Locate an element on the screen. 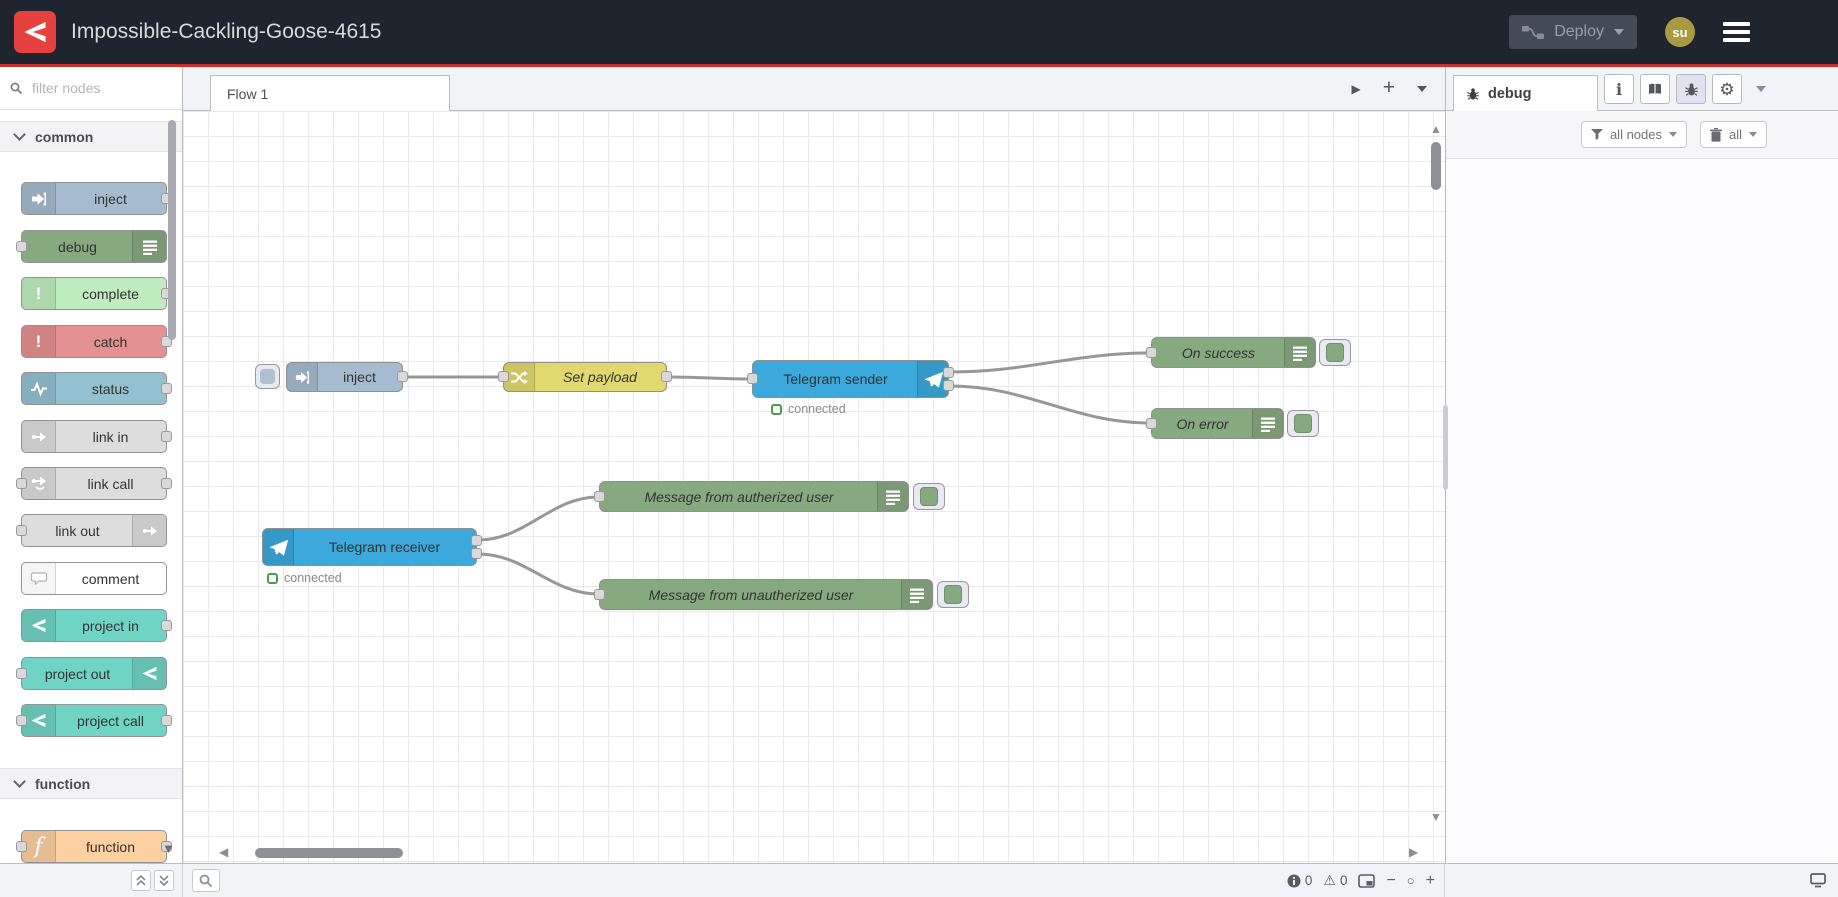  flow-node-message-unauthorized: Message from unautherized user is located at coordinates (763, 594).